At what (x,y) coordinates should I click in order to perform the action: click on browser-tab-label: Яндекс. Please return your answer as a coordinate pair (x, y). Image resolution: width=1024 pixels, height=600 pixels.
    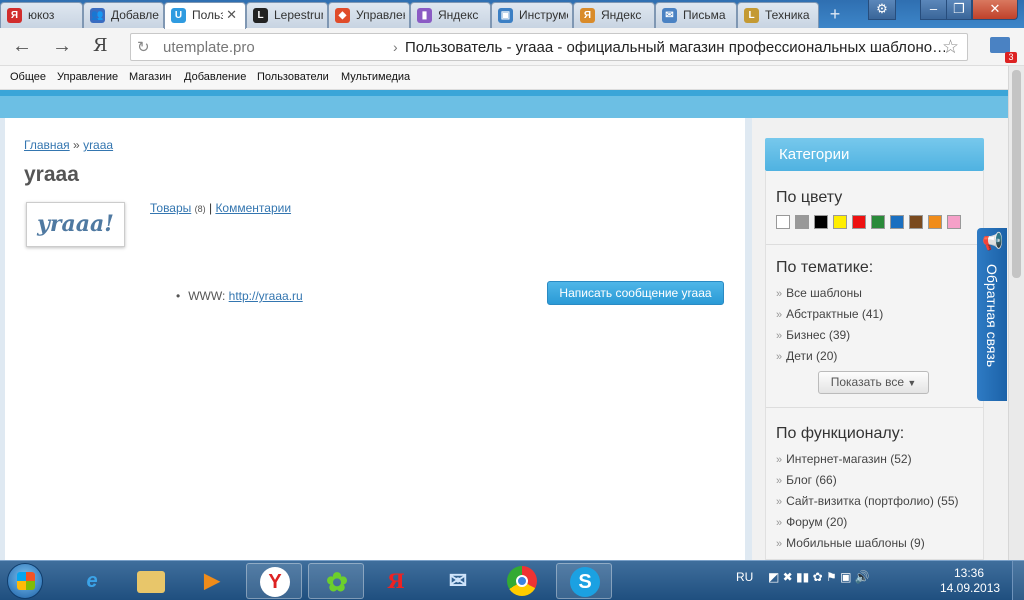
    Looking at the image, I should click on (621, 15).